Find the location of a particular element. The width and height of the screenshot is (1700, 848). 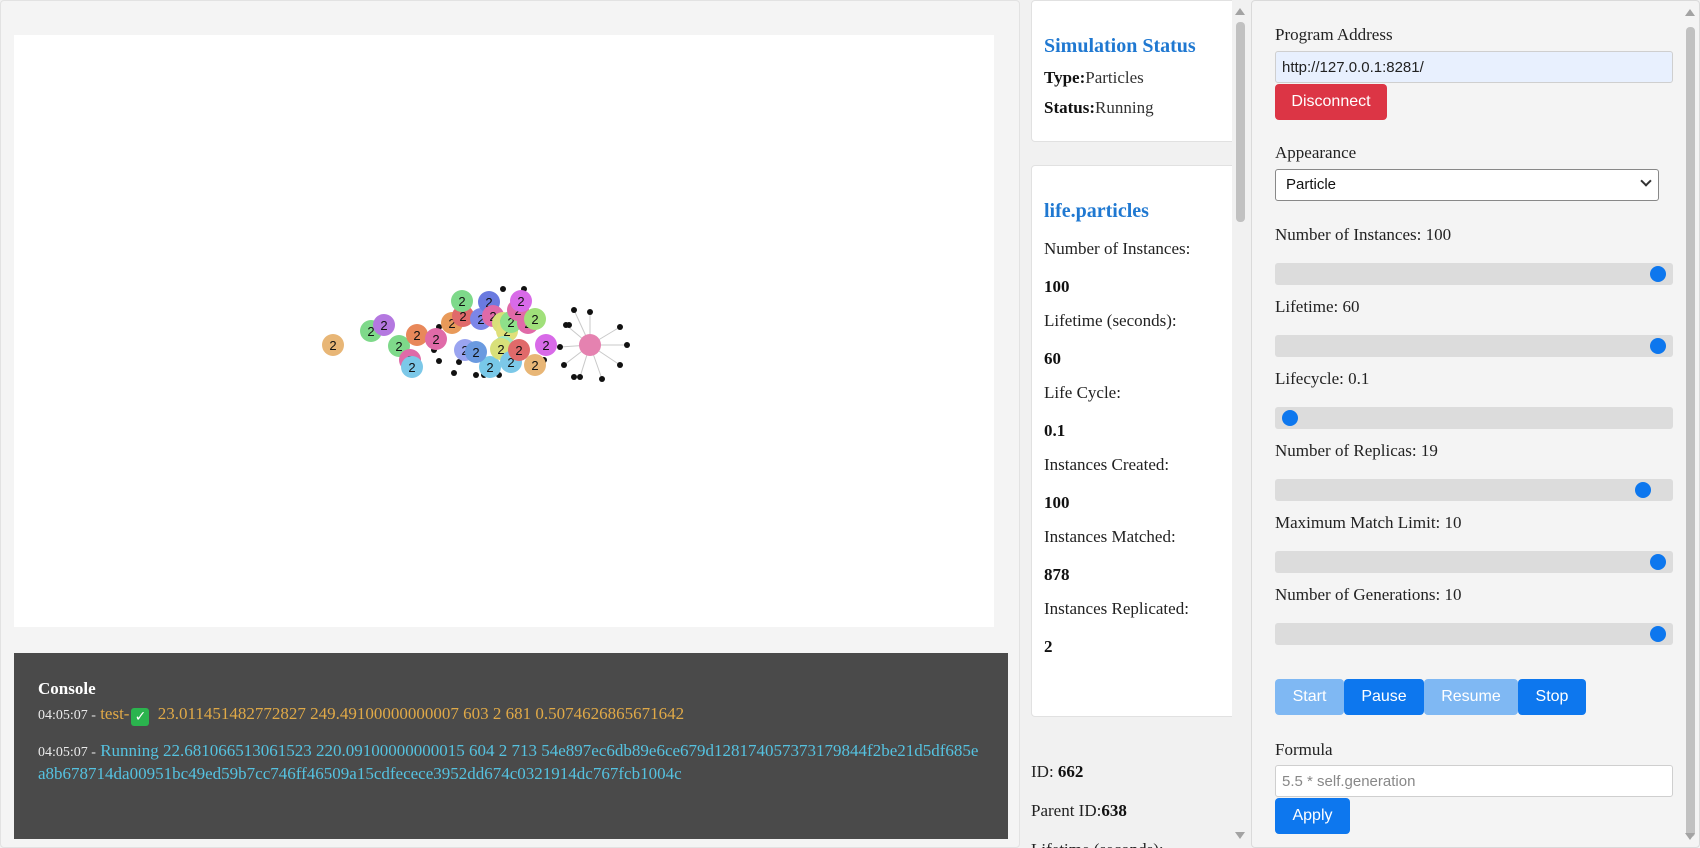

controls-scrollbar is located at coordinates (1690, 424).